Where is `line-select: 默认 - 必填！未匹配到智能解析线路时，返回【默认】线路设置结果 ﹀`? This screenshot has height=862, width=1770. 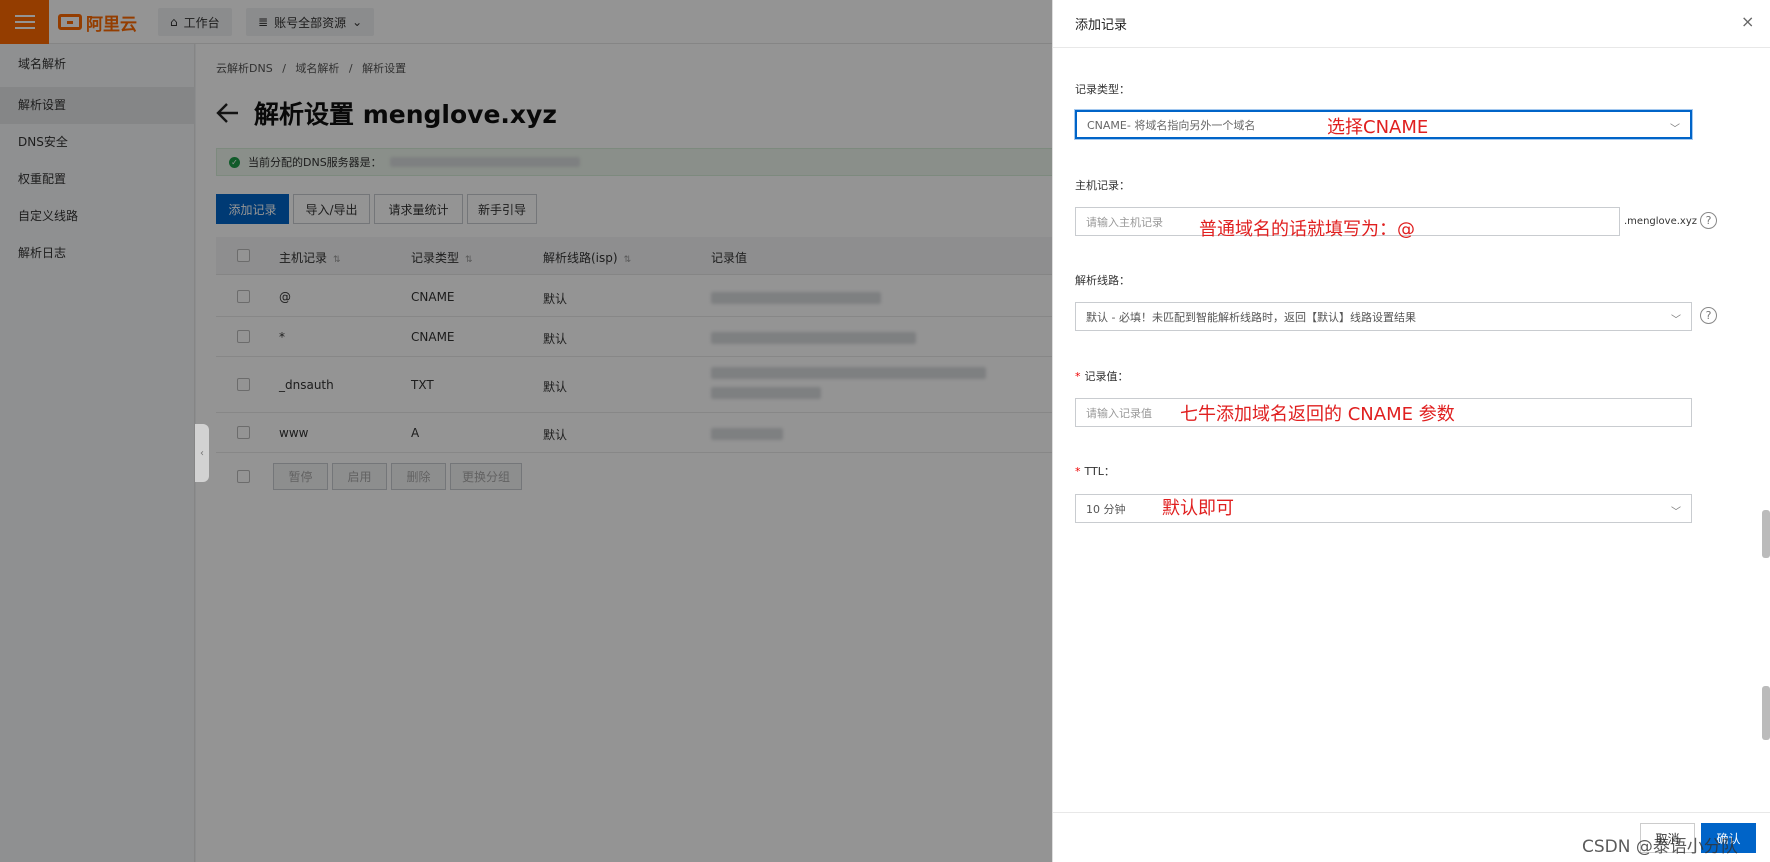 line-select: 默认 - 必填！未匹配到智能解析线路时，返回【默认】线路设置结果 ﹀ is located at coordinates (1383, 316).